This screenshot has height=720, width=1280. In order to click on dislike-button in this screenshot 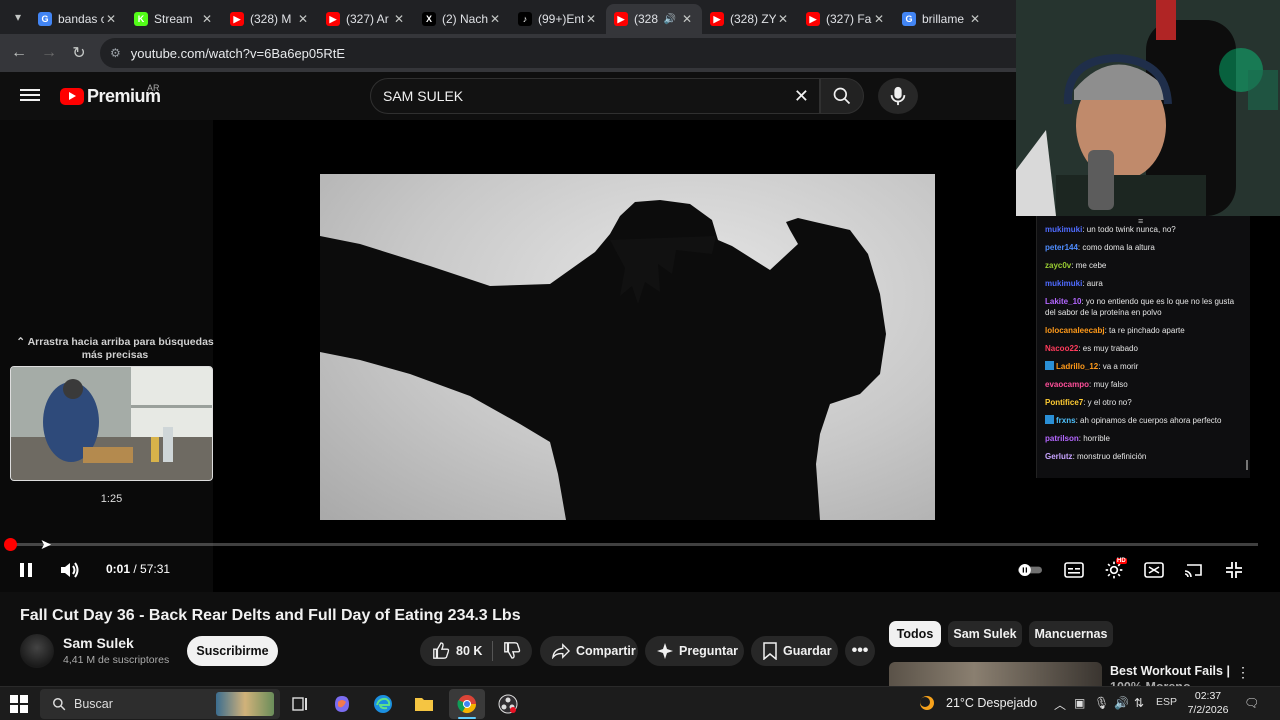, I will do `click(512, 651)`.